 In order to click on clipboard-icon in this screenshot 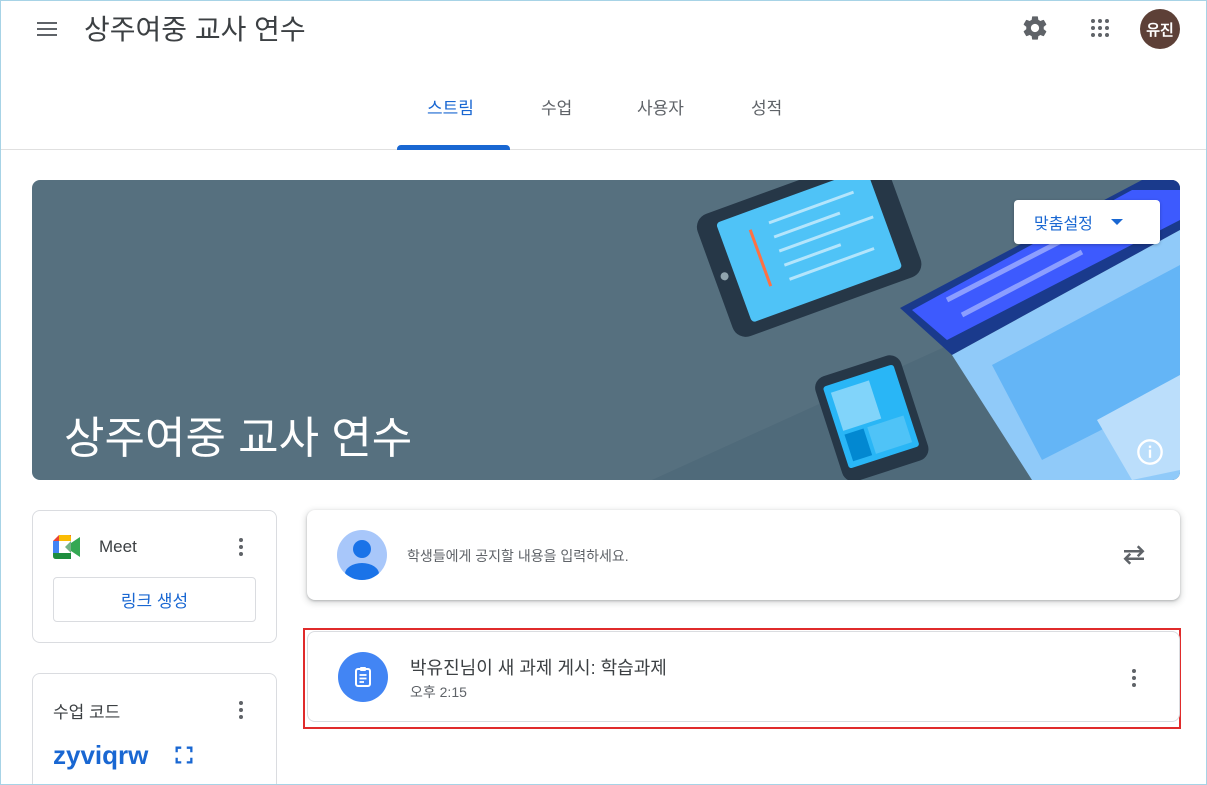, I will do `click(363, 677)`.